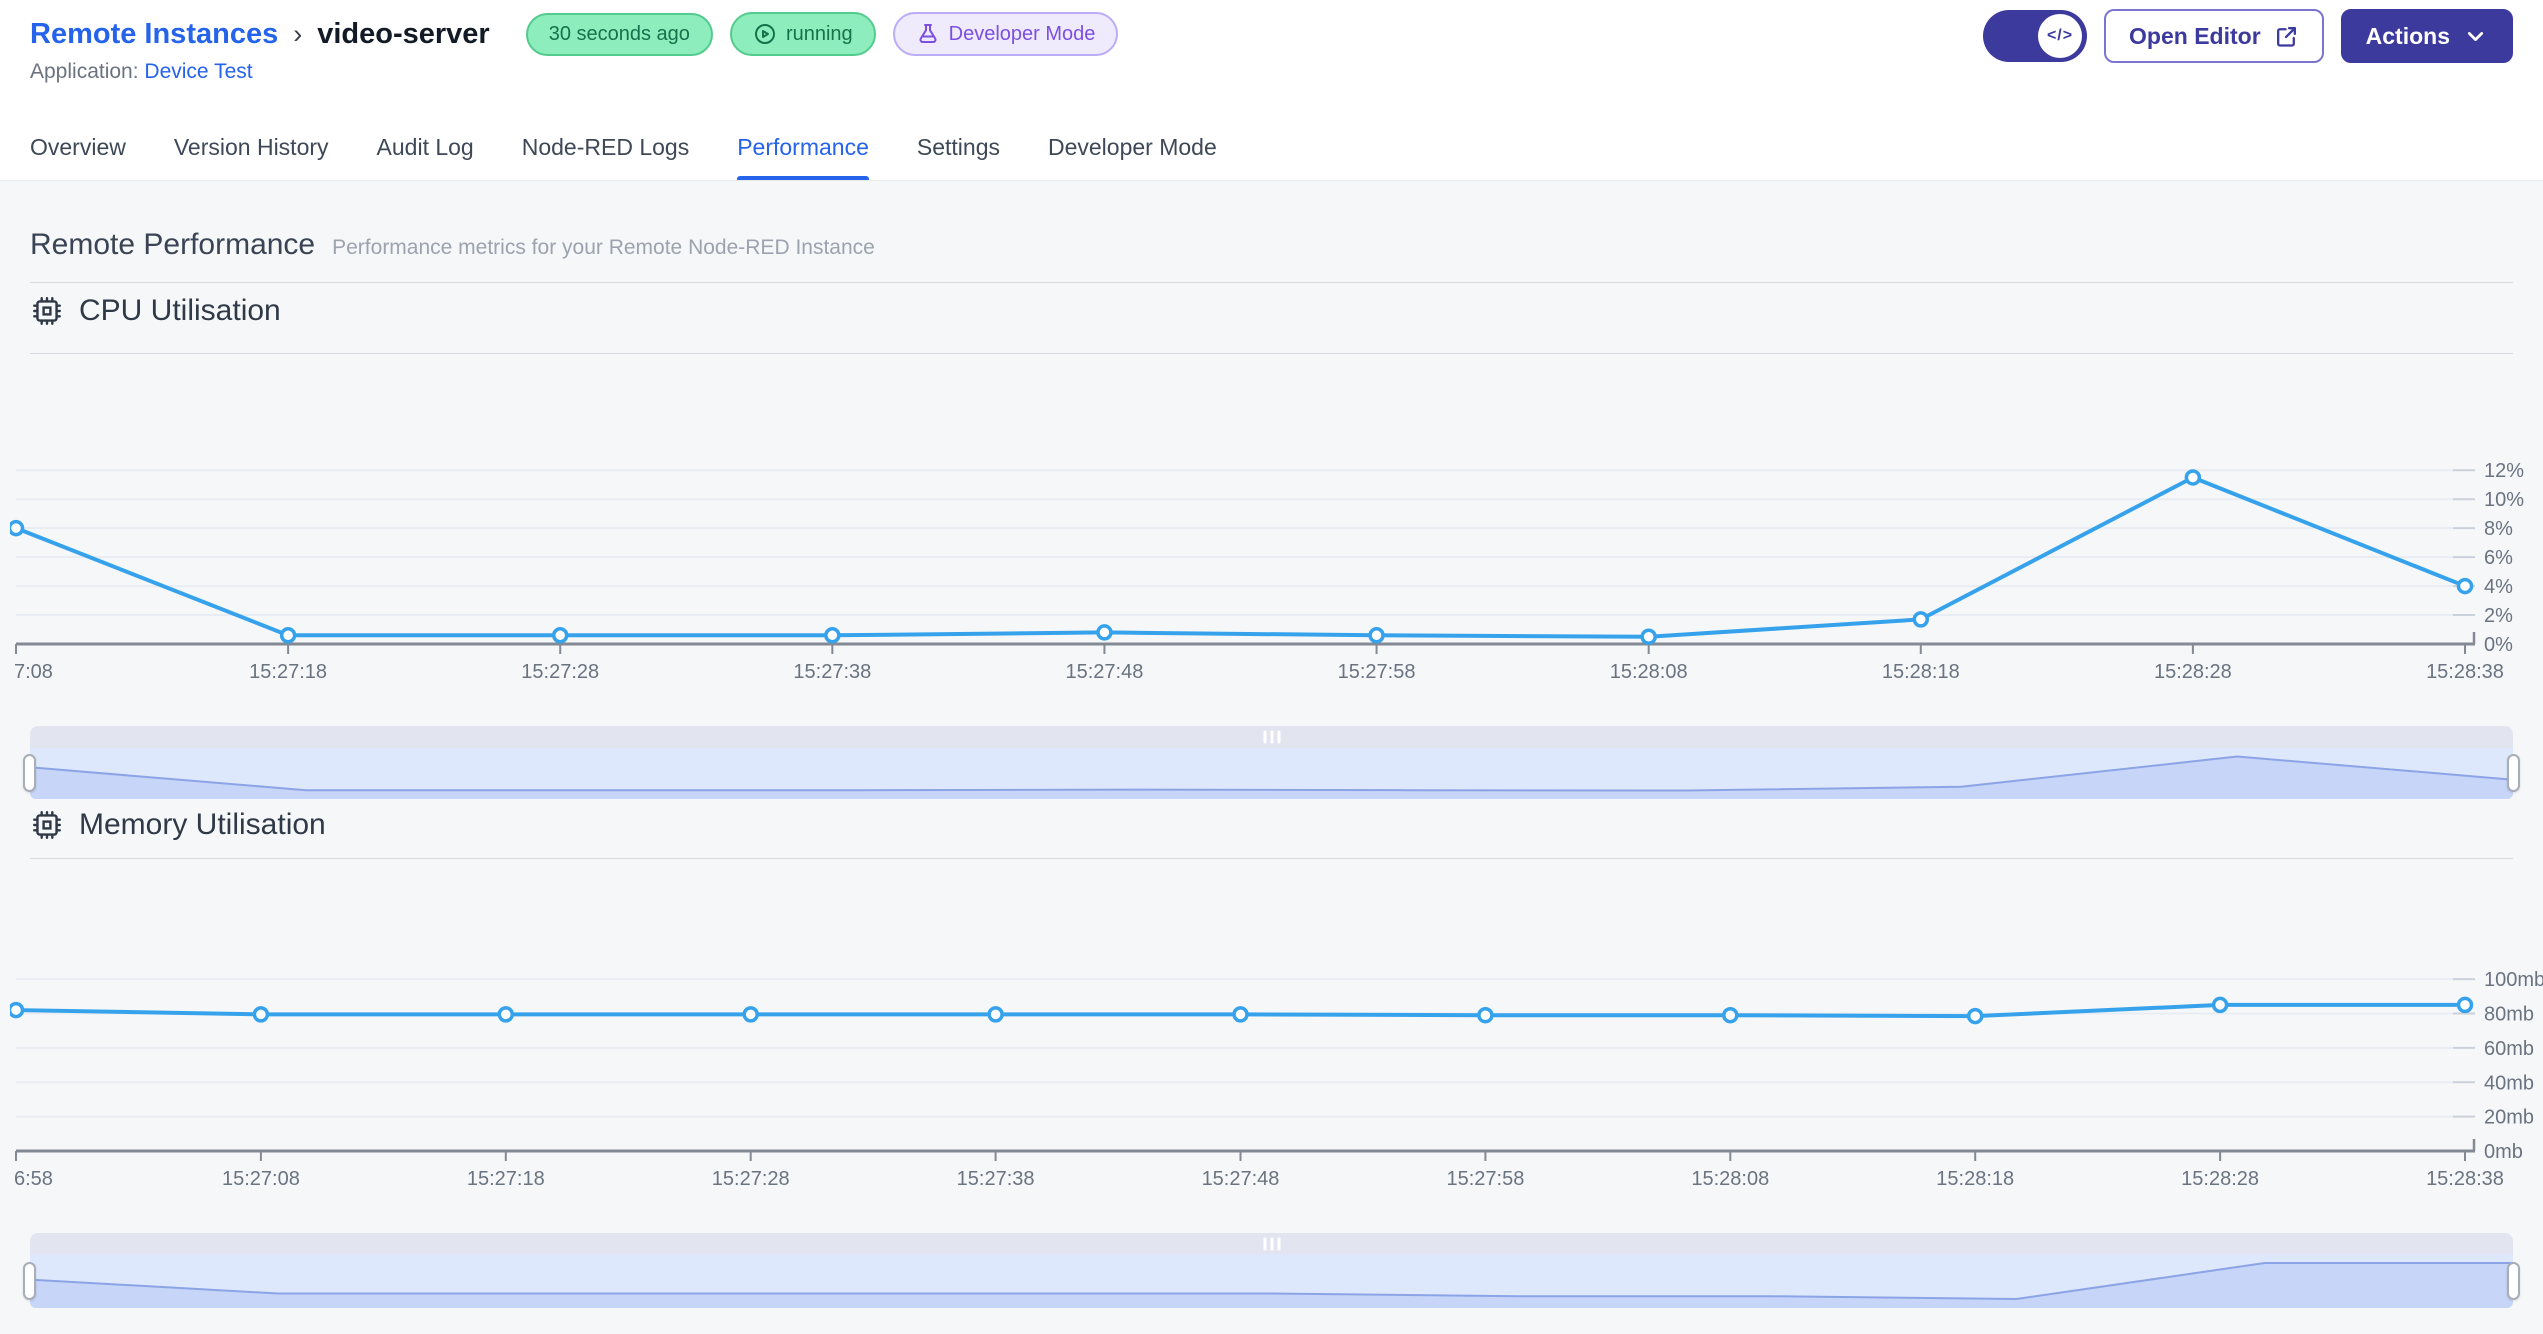  I want to click on tab-developer-mode: Developer Mode, so click(1132, 147).